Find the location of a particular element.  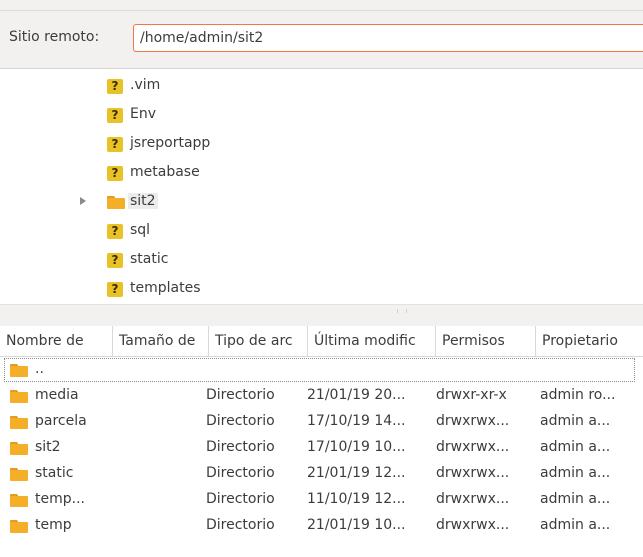

tree-item: ? jsreportapp is located at coordinates (321, 144).